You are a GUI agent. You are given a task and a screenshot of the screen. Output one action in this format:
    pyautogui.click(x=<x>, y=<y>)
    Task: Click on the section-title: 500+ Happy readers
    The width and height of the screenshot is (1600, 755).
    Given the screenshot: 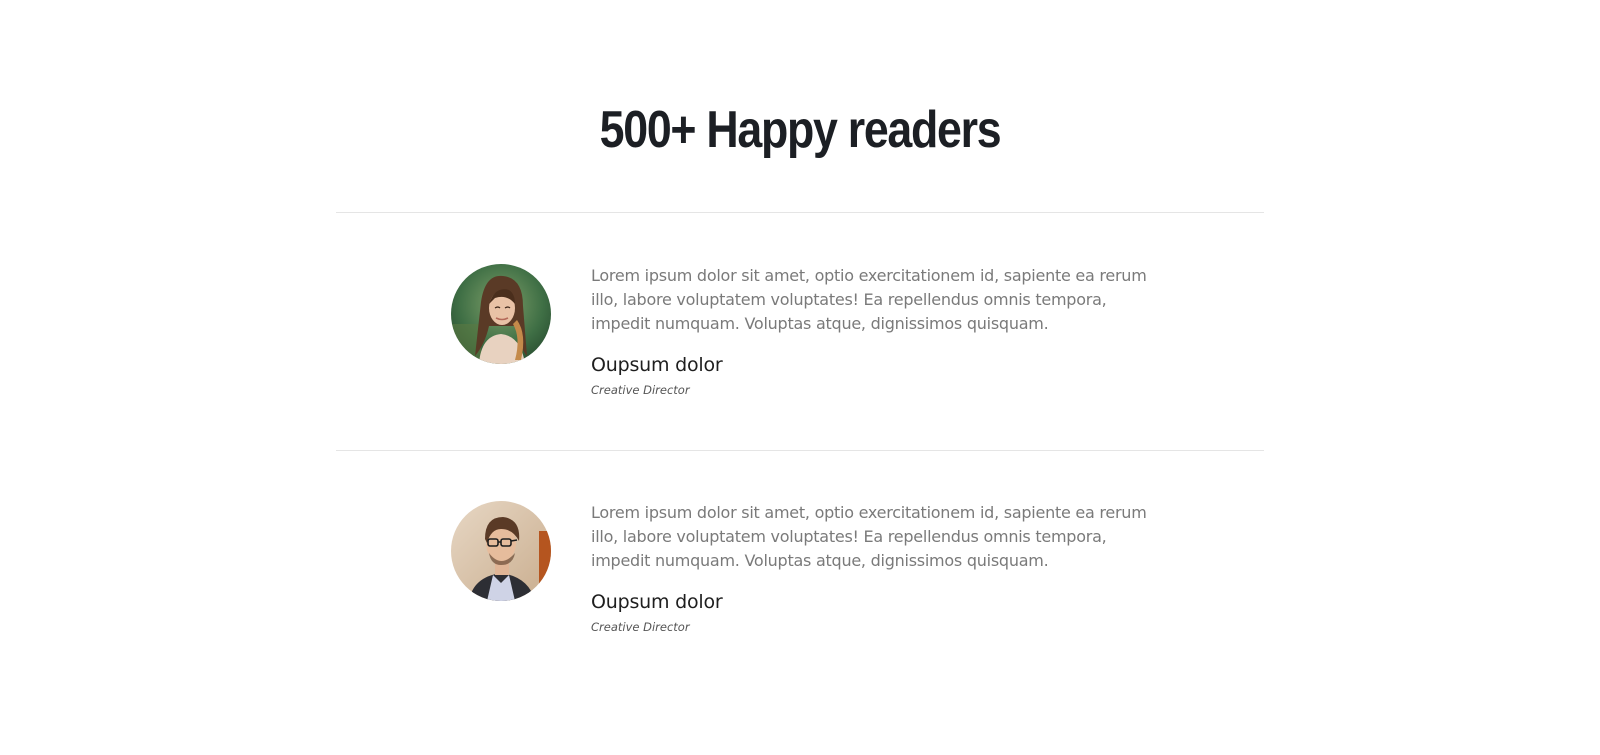 What is the action you would take?
    pyautogui.click(x=800, y=130)
    